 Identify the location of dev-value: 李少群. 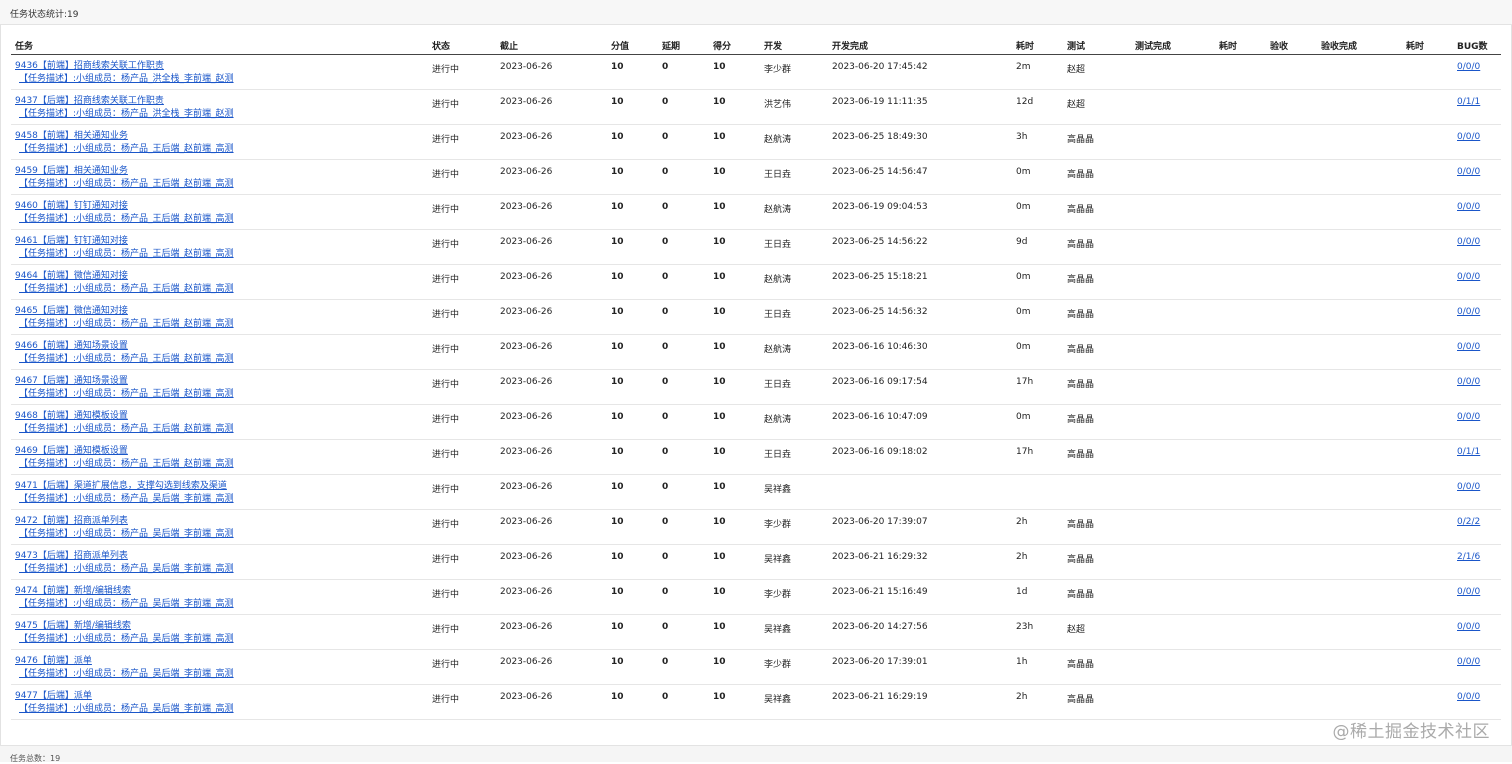
(778, 665).